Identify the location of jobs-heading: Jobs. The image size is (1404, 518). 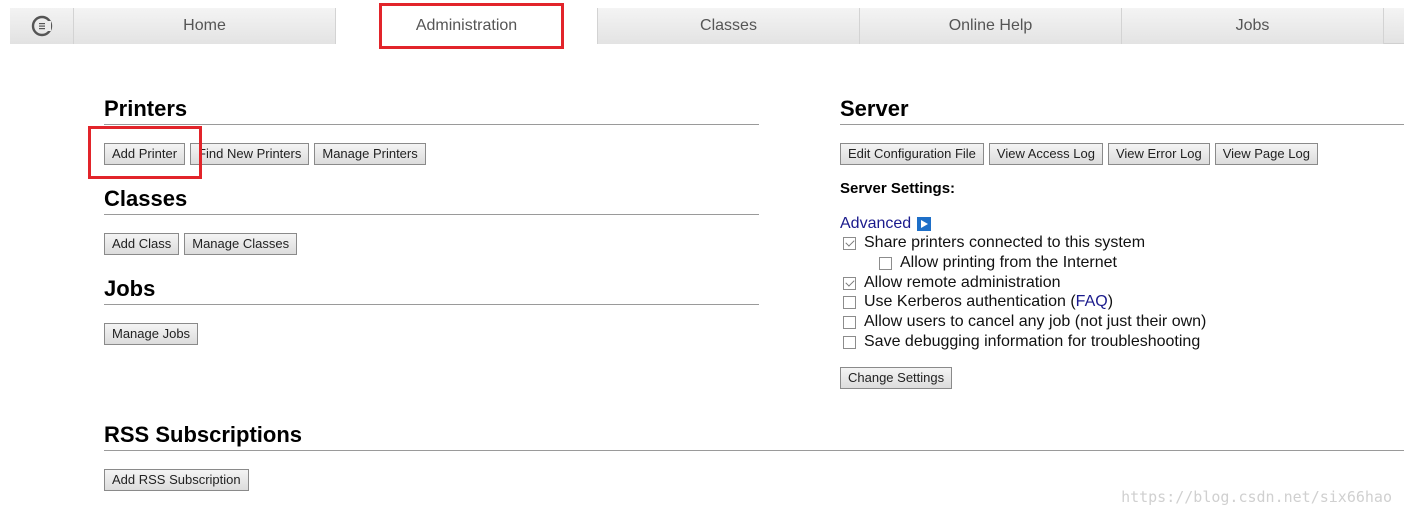
(431, 290).